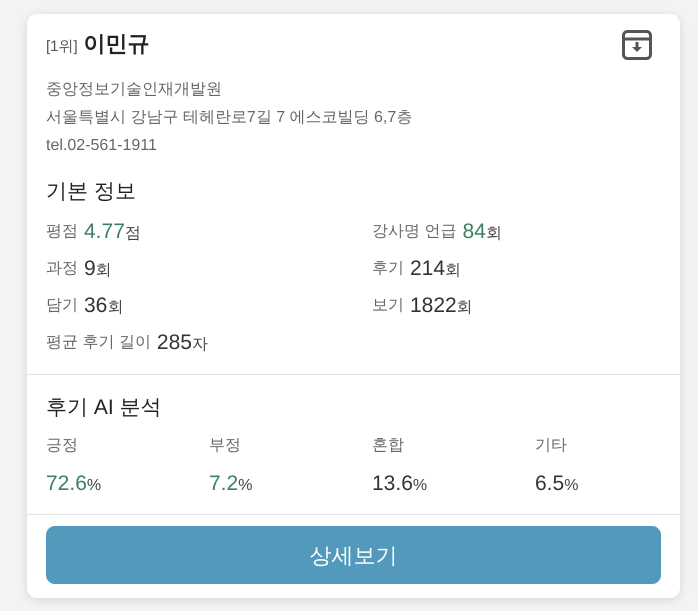 The width and height of the screenshot is (698, 611). I want to click on archive-button, so click(637, 45).